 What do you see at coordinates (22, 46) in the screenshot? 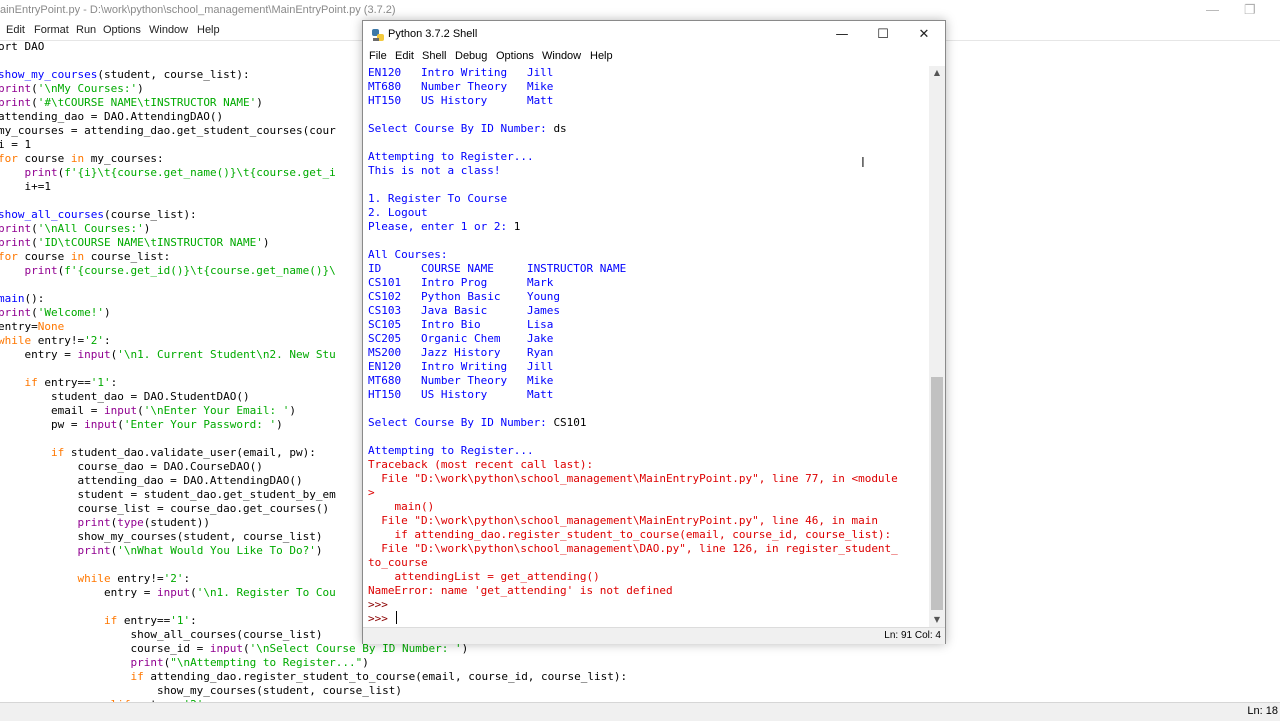
I see `code-line-segment: ort DAO` at bounding box center [22, 46].